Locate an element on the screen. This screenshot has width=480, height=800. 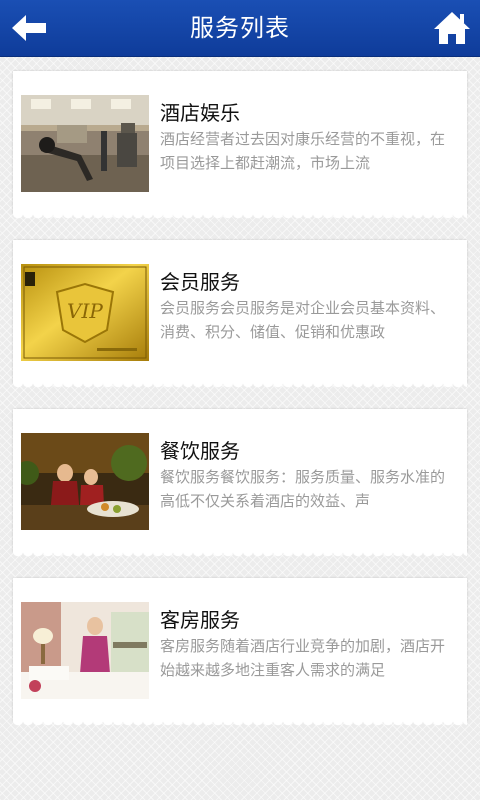
gym-equipment-photo is located at coordinates (85, 143).